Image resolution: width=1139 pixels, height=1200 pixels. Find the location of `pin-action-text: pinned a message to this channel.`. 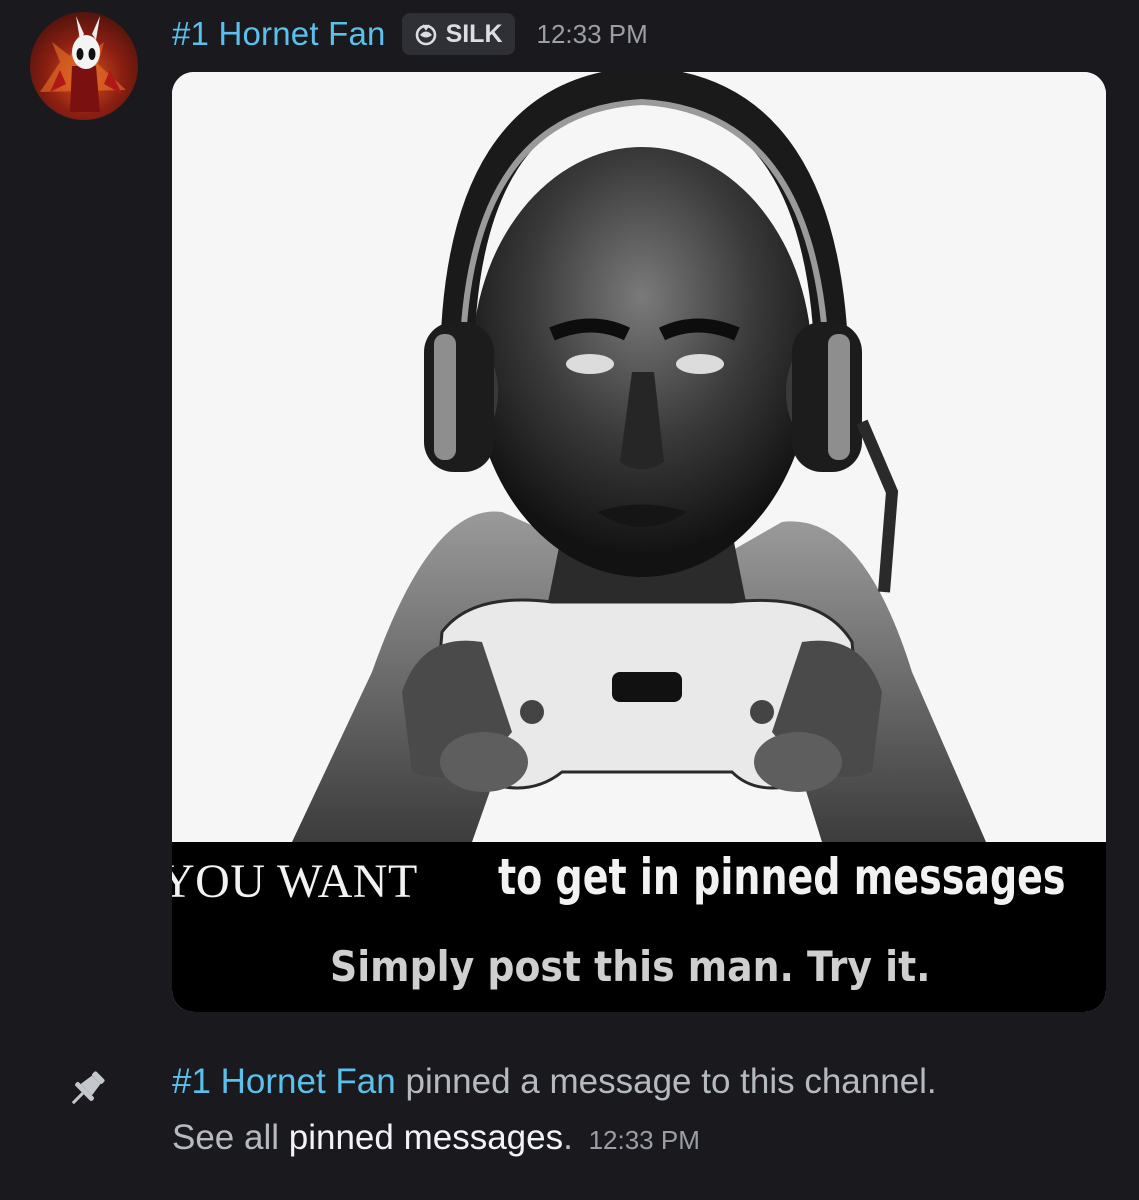

pin-action-text: pinned a message to this channel. is located at coordinates (666, 1081).